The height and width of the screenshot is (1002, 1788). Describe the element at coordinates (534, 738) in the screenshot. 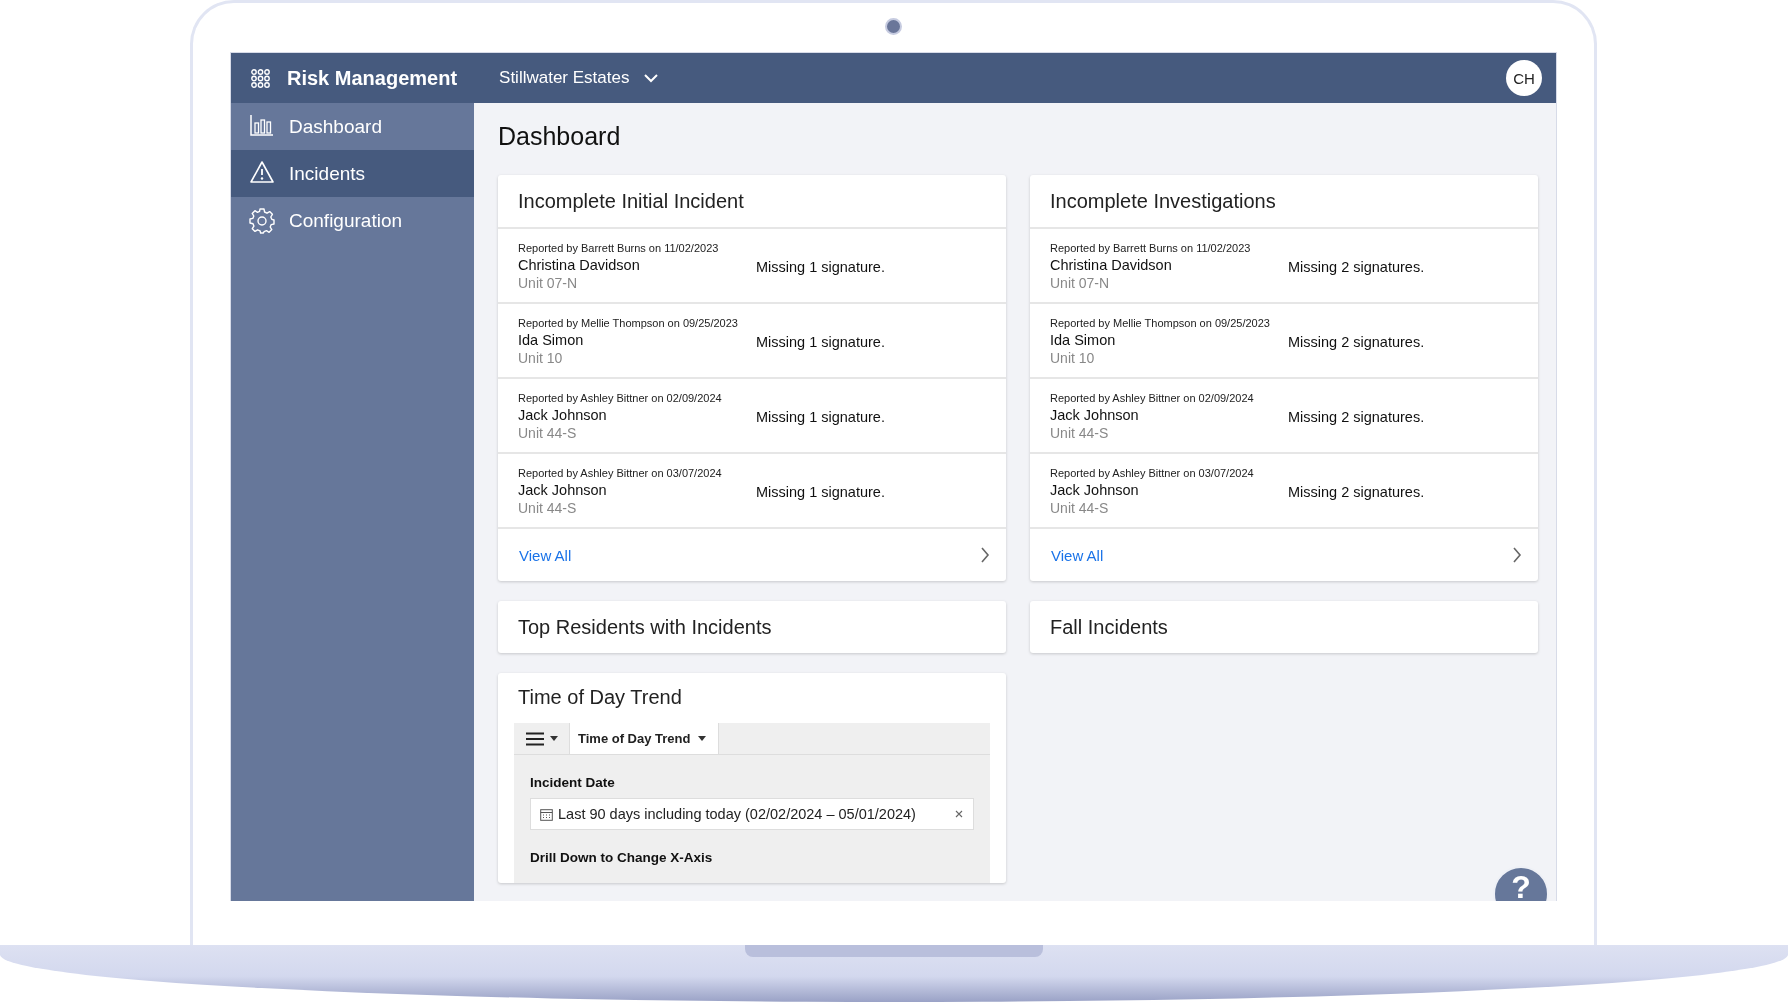

I see `menu-icon` at that location.